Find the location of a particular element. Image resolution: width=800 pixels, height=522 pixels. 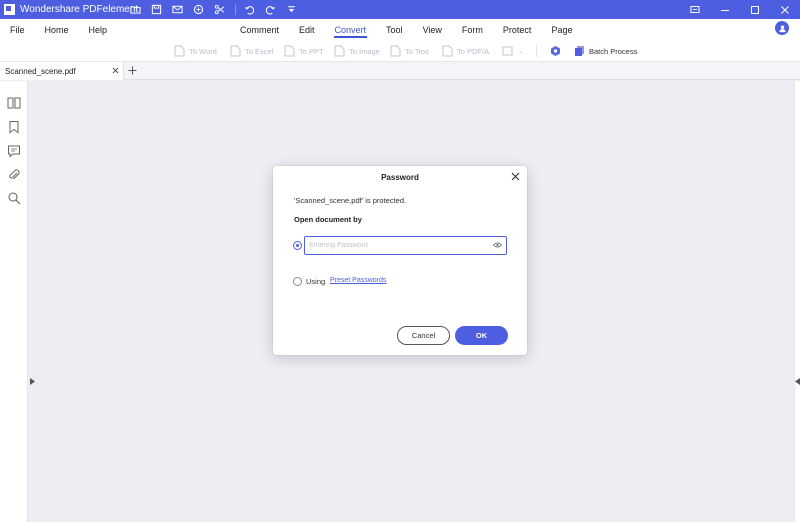

dropdown-caret-icon: ⌄ is located at coordinates (521, 51).